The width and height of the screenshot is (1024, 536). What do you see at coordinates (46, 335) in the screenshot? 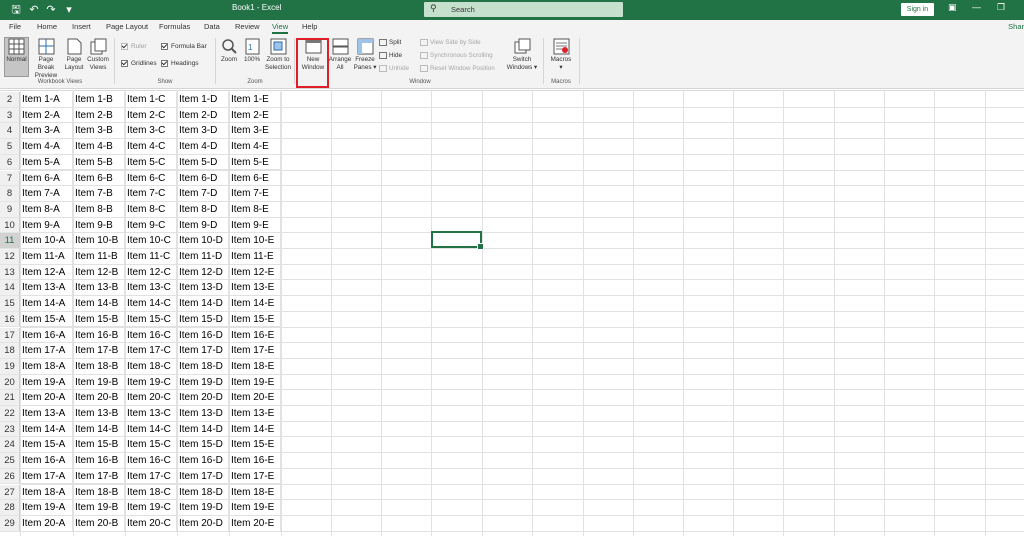
I see `table-cell: Item 16-A` at bounding box center [46, 335].